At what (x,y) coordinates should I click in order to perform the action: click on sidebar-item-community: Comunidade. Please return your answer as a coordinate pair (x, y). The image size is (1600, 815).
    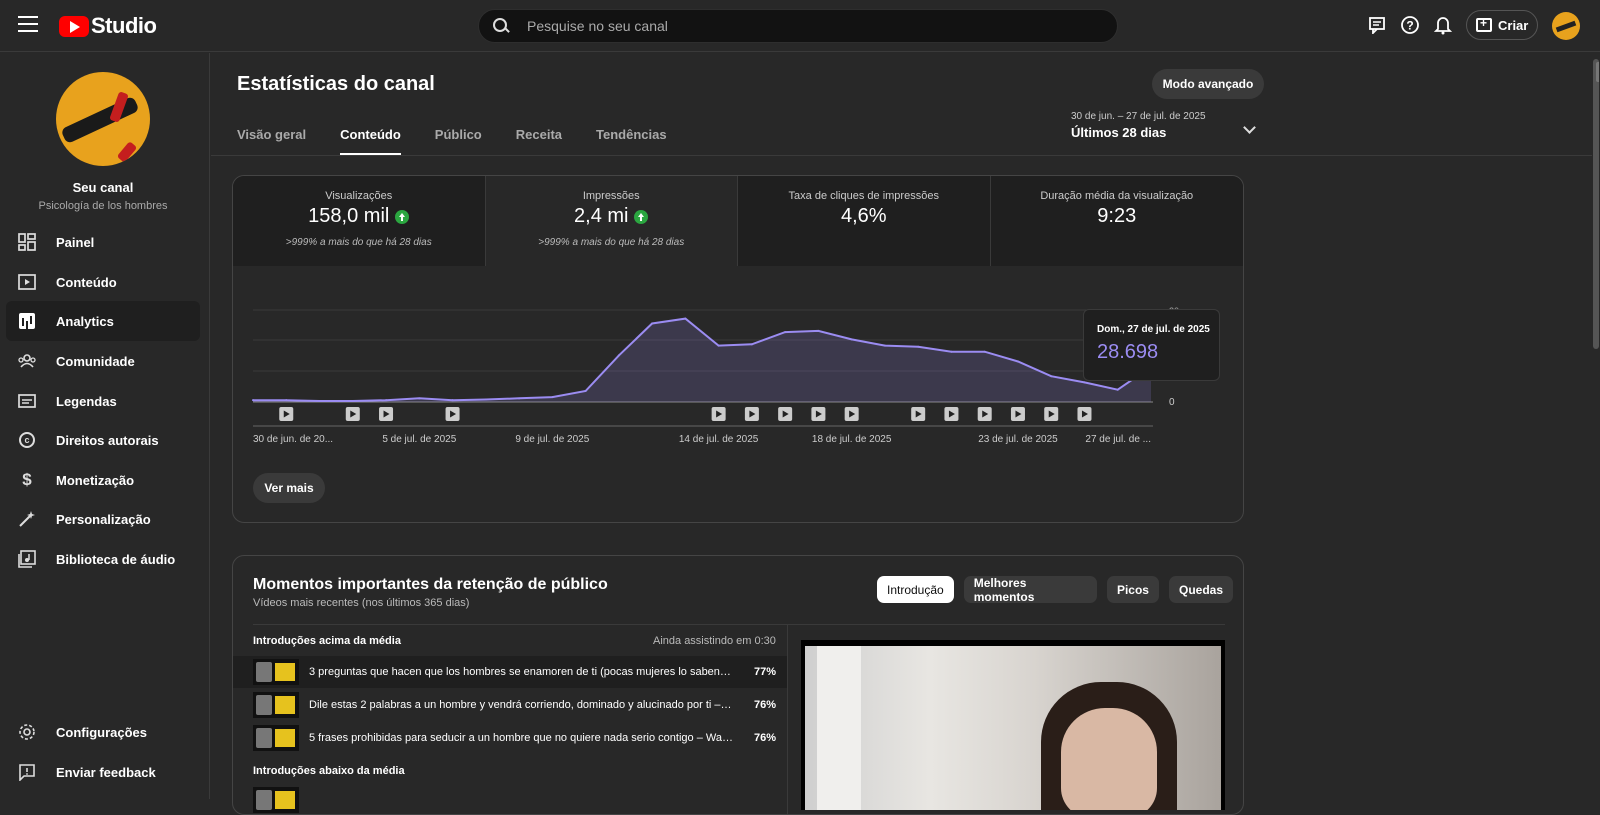
    Looking at the image, I should click on (103, 361).